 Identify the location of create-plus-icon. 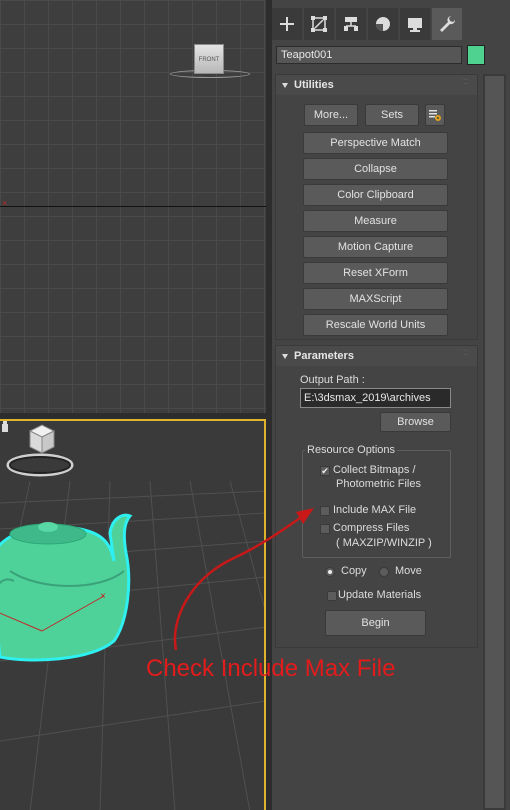
(287, 24).